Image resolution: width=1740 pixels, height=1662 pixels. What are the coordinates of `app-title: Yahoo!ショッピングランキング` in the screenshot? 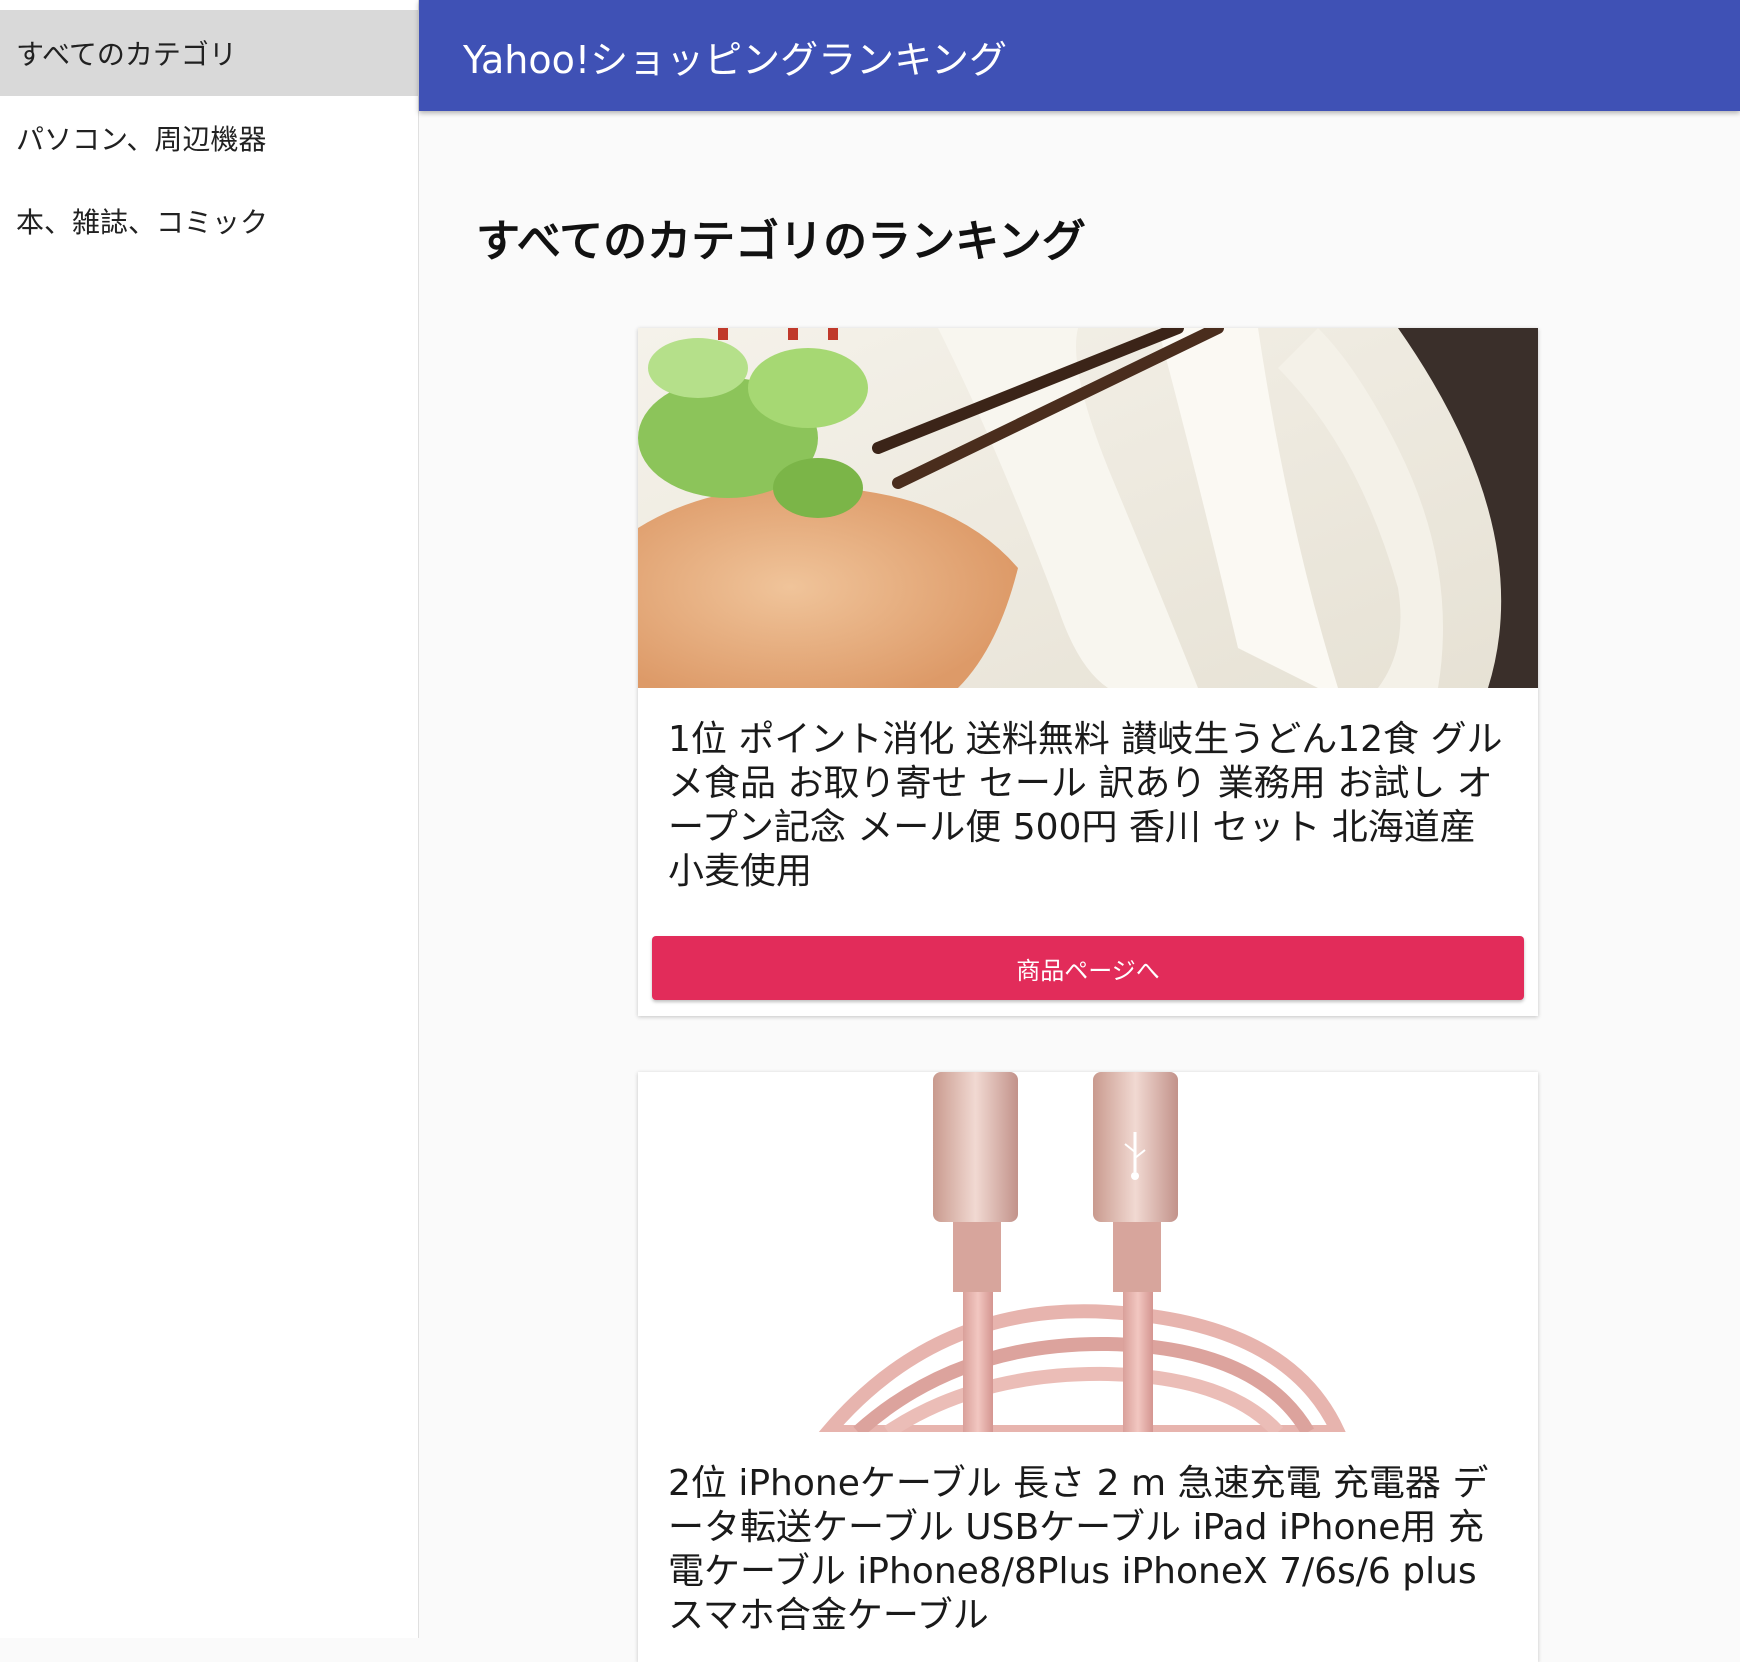 It's located at (735, 60).